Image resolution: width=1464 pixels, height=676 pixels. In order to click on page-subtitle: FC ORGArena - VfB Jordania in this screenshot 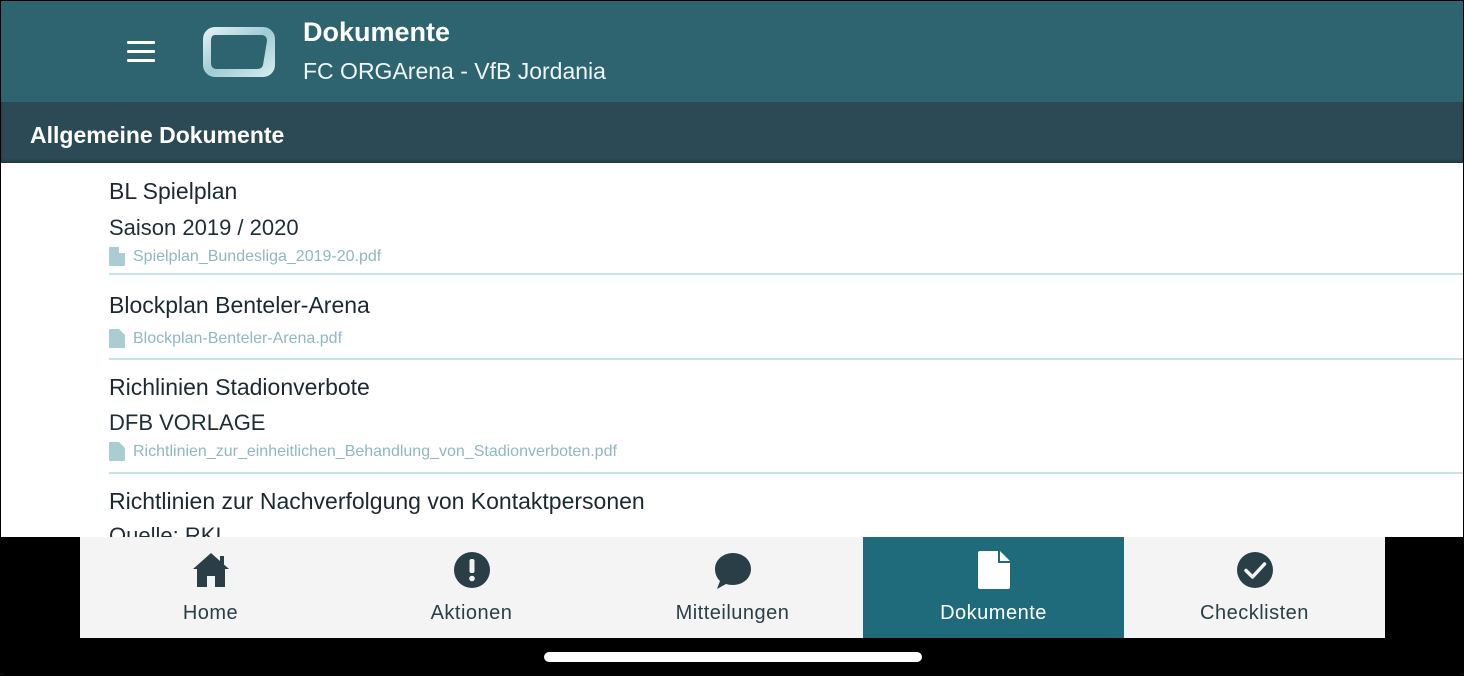, I will do `click(454, 71)`.